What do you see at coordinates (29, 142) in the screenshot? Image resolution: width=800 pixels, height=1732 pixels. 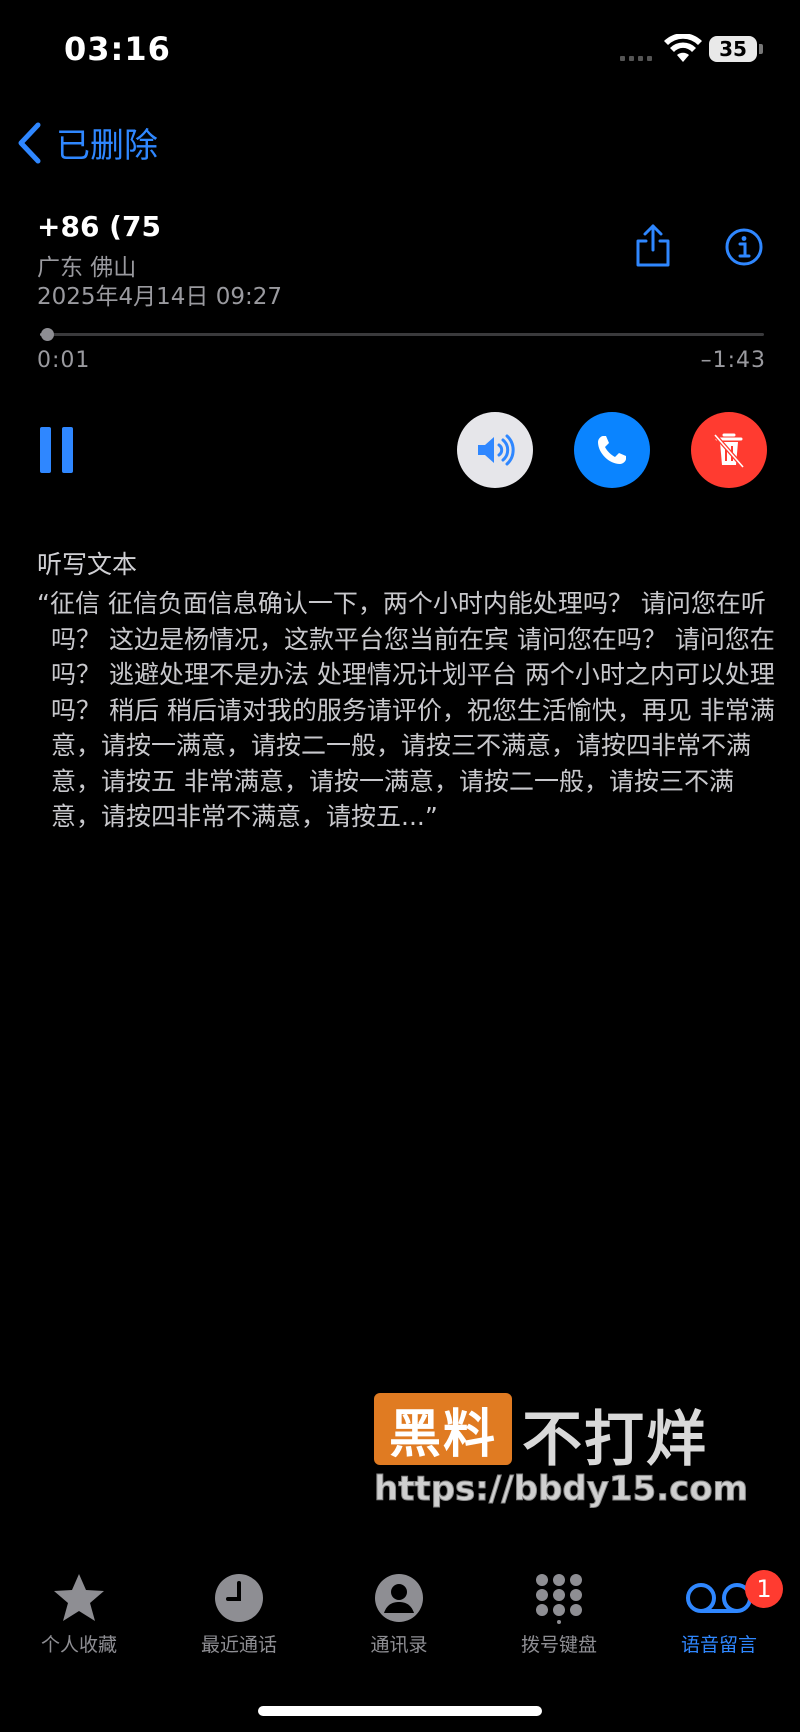 I see `chevron-left-icon` at bounding box center [29, 142].